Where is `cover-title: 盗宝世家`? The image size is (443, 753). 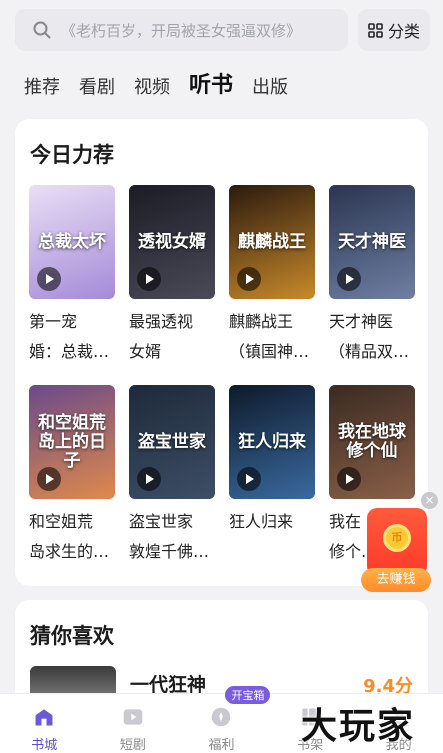
cover-title: 盗宝世家 is located at coordinates (172, 441).